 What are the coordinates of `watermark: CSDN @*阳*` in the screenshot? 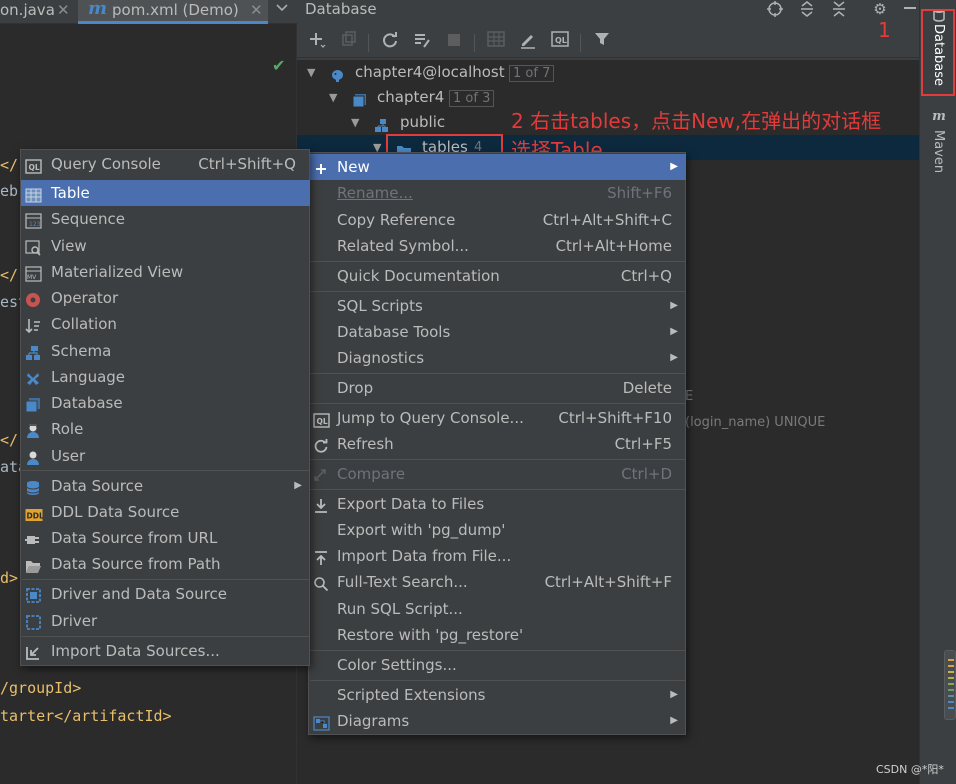 It's located at (910, 769).